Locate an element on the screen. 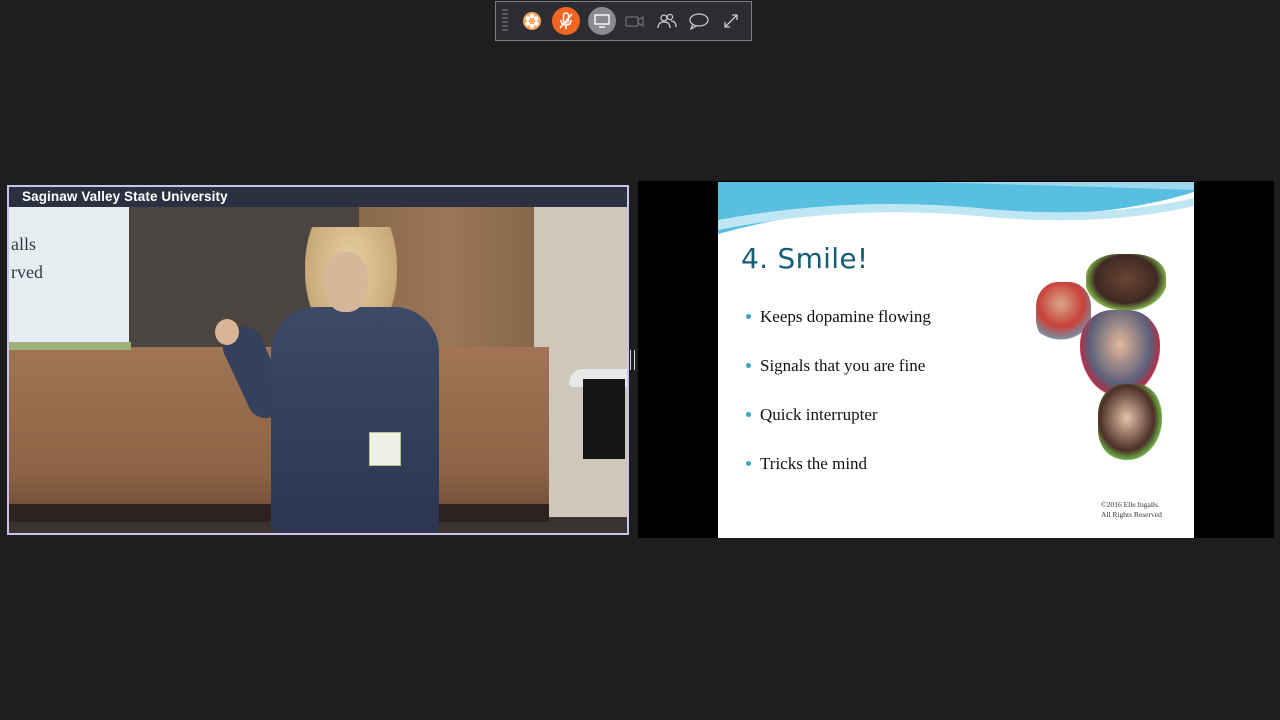 This screenshot has height=720, width=1280. hexagon-apps-icon is located at coordinates (531, 21).